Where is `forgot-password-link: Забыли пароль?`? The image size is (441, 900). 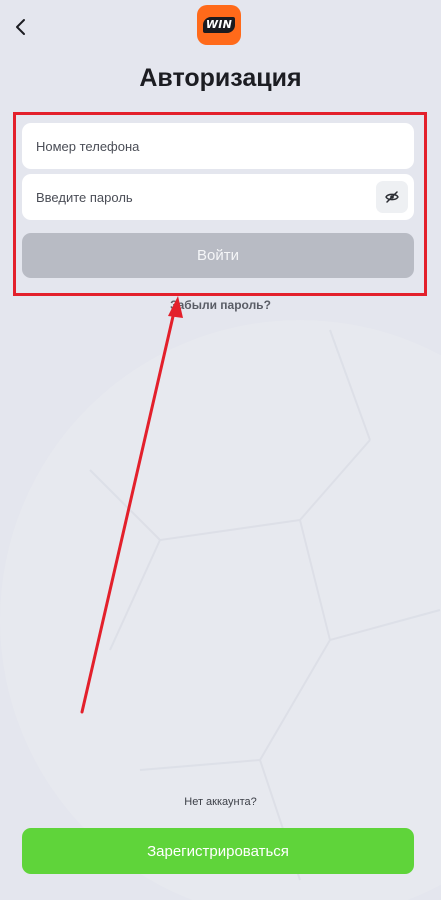
forgot-password-link: Забыли пароль? is located at coordinates (220, 305).